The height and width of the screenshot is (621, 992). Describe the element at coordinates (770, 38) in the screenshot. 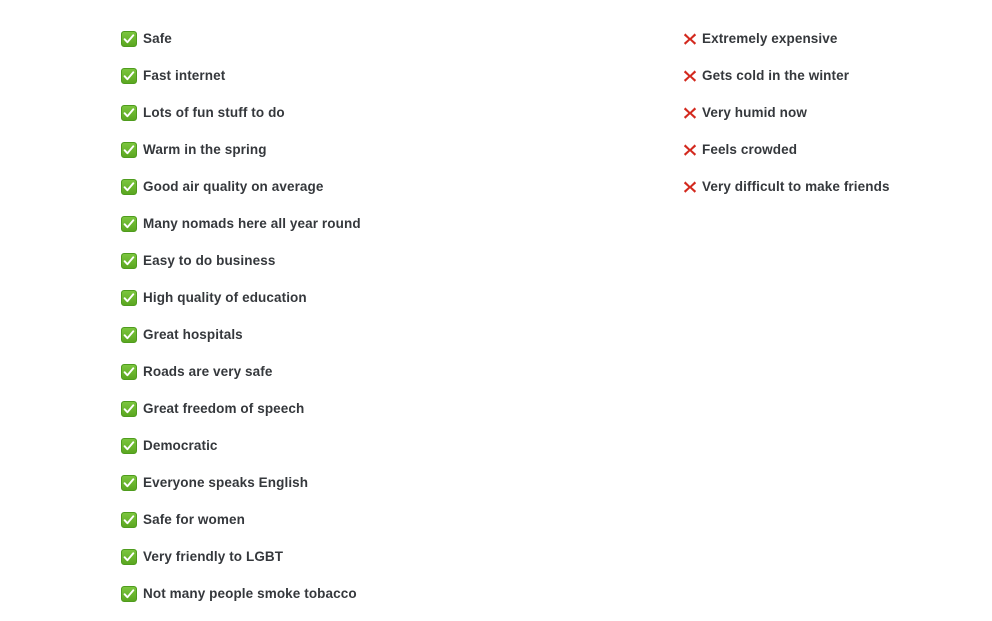

I see `con-item-label: Extremely expensive` at that location.